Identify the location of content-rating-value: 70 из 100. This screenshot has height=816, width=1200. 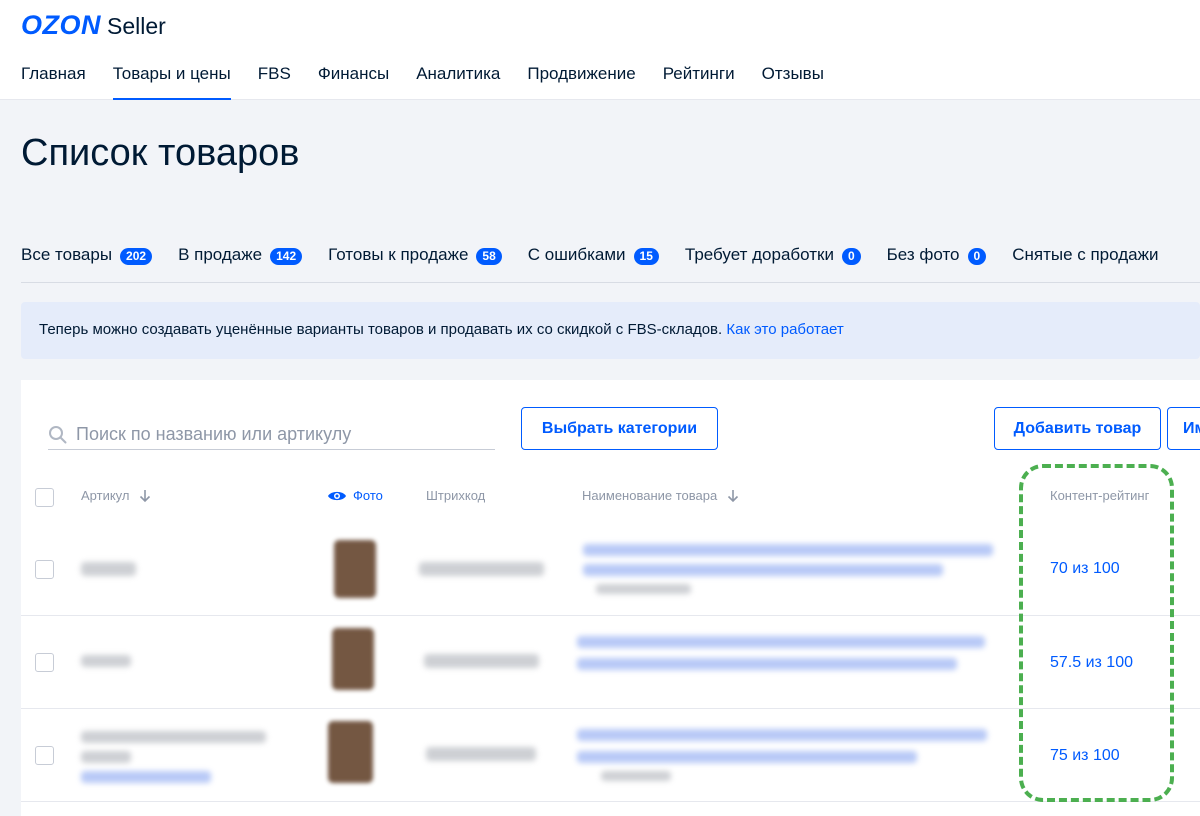
(1085, 569).